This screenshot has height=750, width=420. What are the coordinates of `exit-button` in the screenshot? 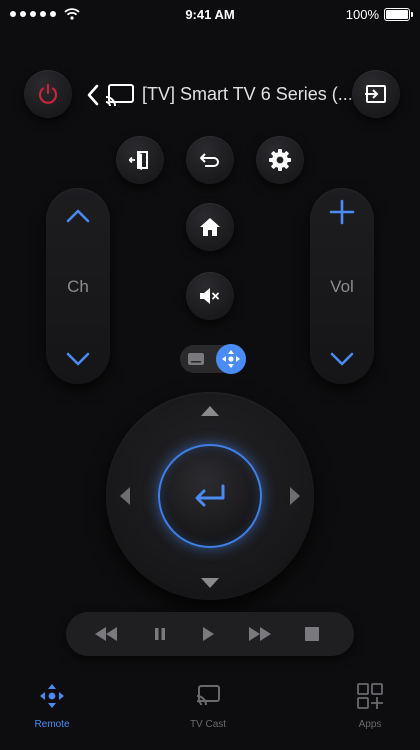 It's located at (140, 160).